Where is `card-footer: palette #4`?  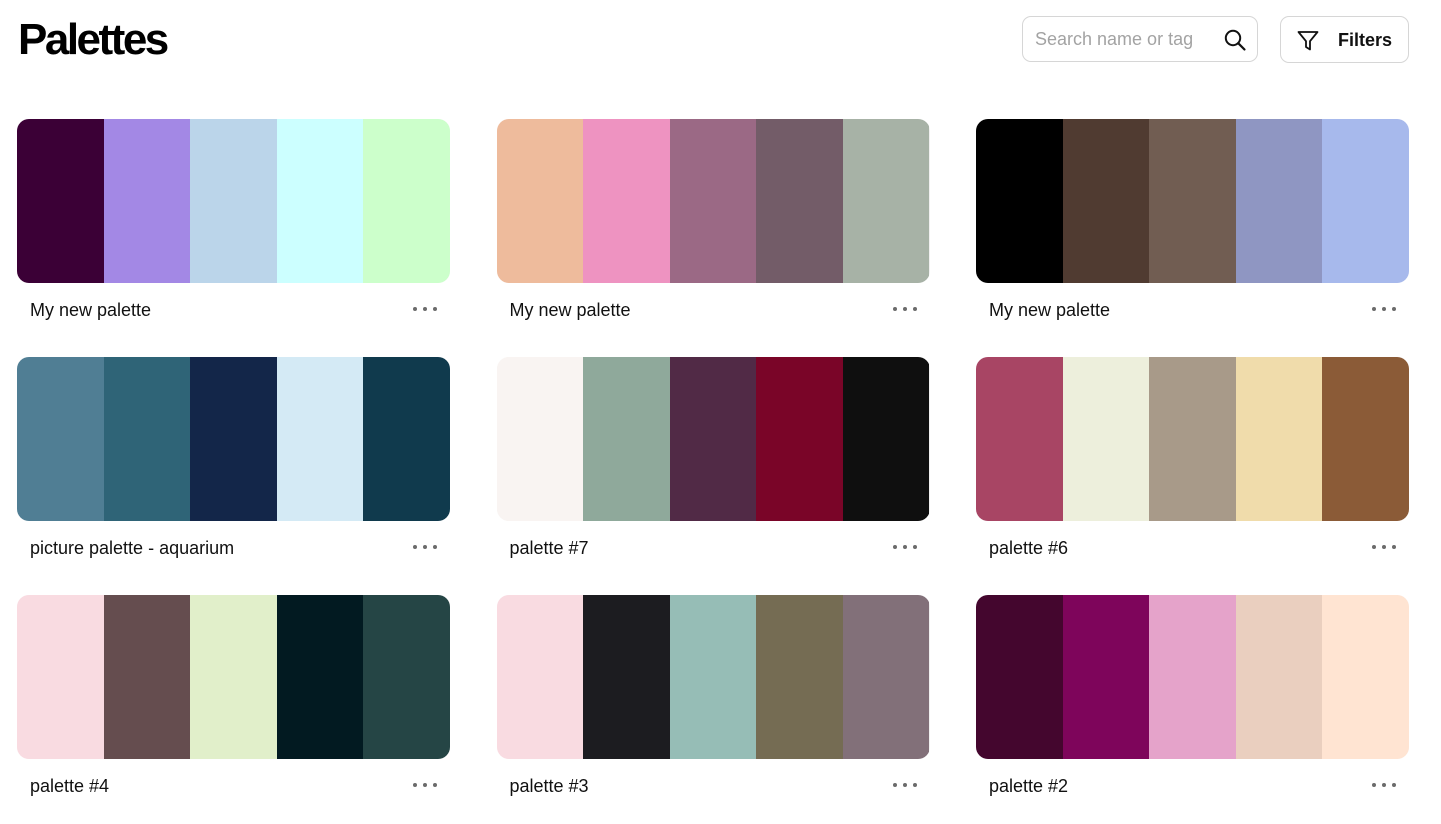
card-footer: palette #4 is located at coordinates (233, 780).